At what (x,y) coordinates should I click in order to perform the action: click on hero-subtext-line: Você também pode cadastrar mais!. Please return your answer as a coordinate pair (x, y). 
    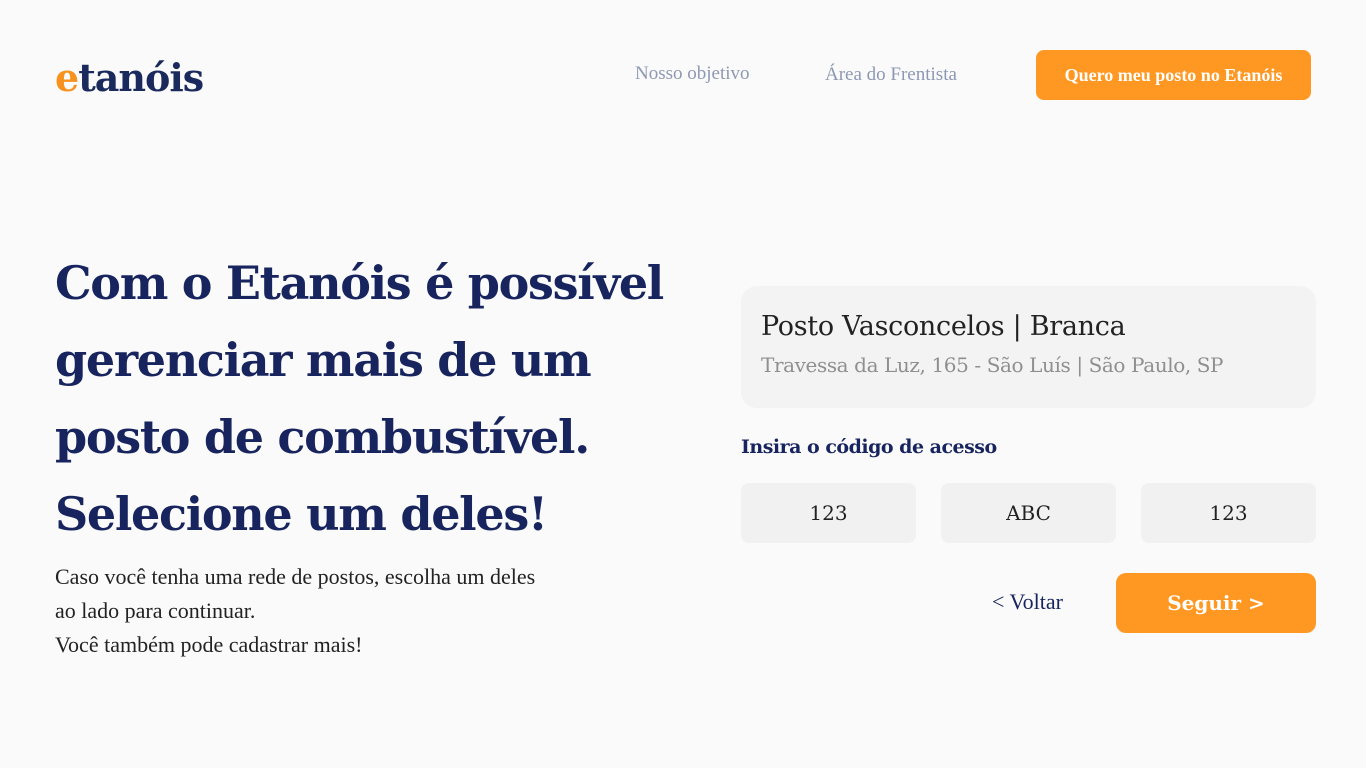
    Looking at the image, I should click on (209, 644).